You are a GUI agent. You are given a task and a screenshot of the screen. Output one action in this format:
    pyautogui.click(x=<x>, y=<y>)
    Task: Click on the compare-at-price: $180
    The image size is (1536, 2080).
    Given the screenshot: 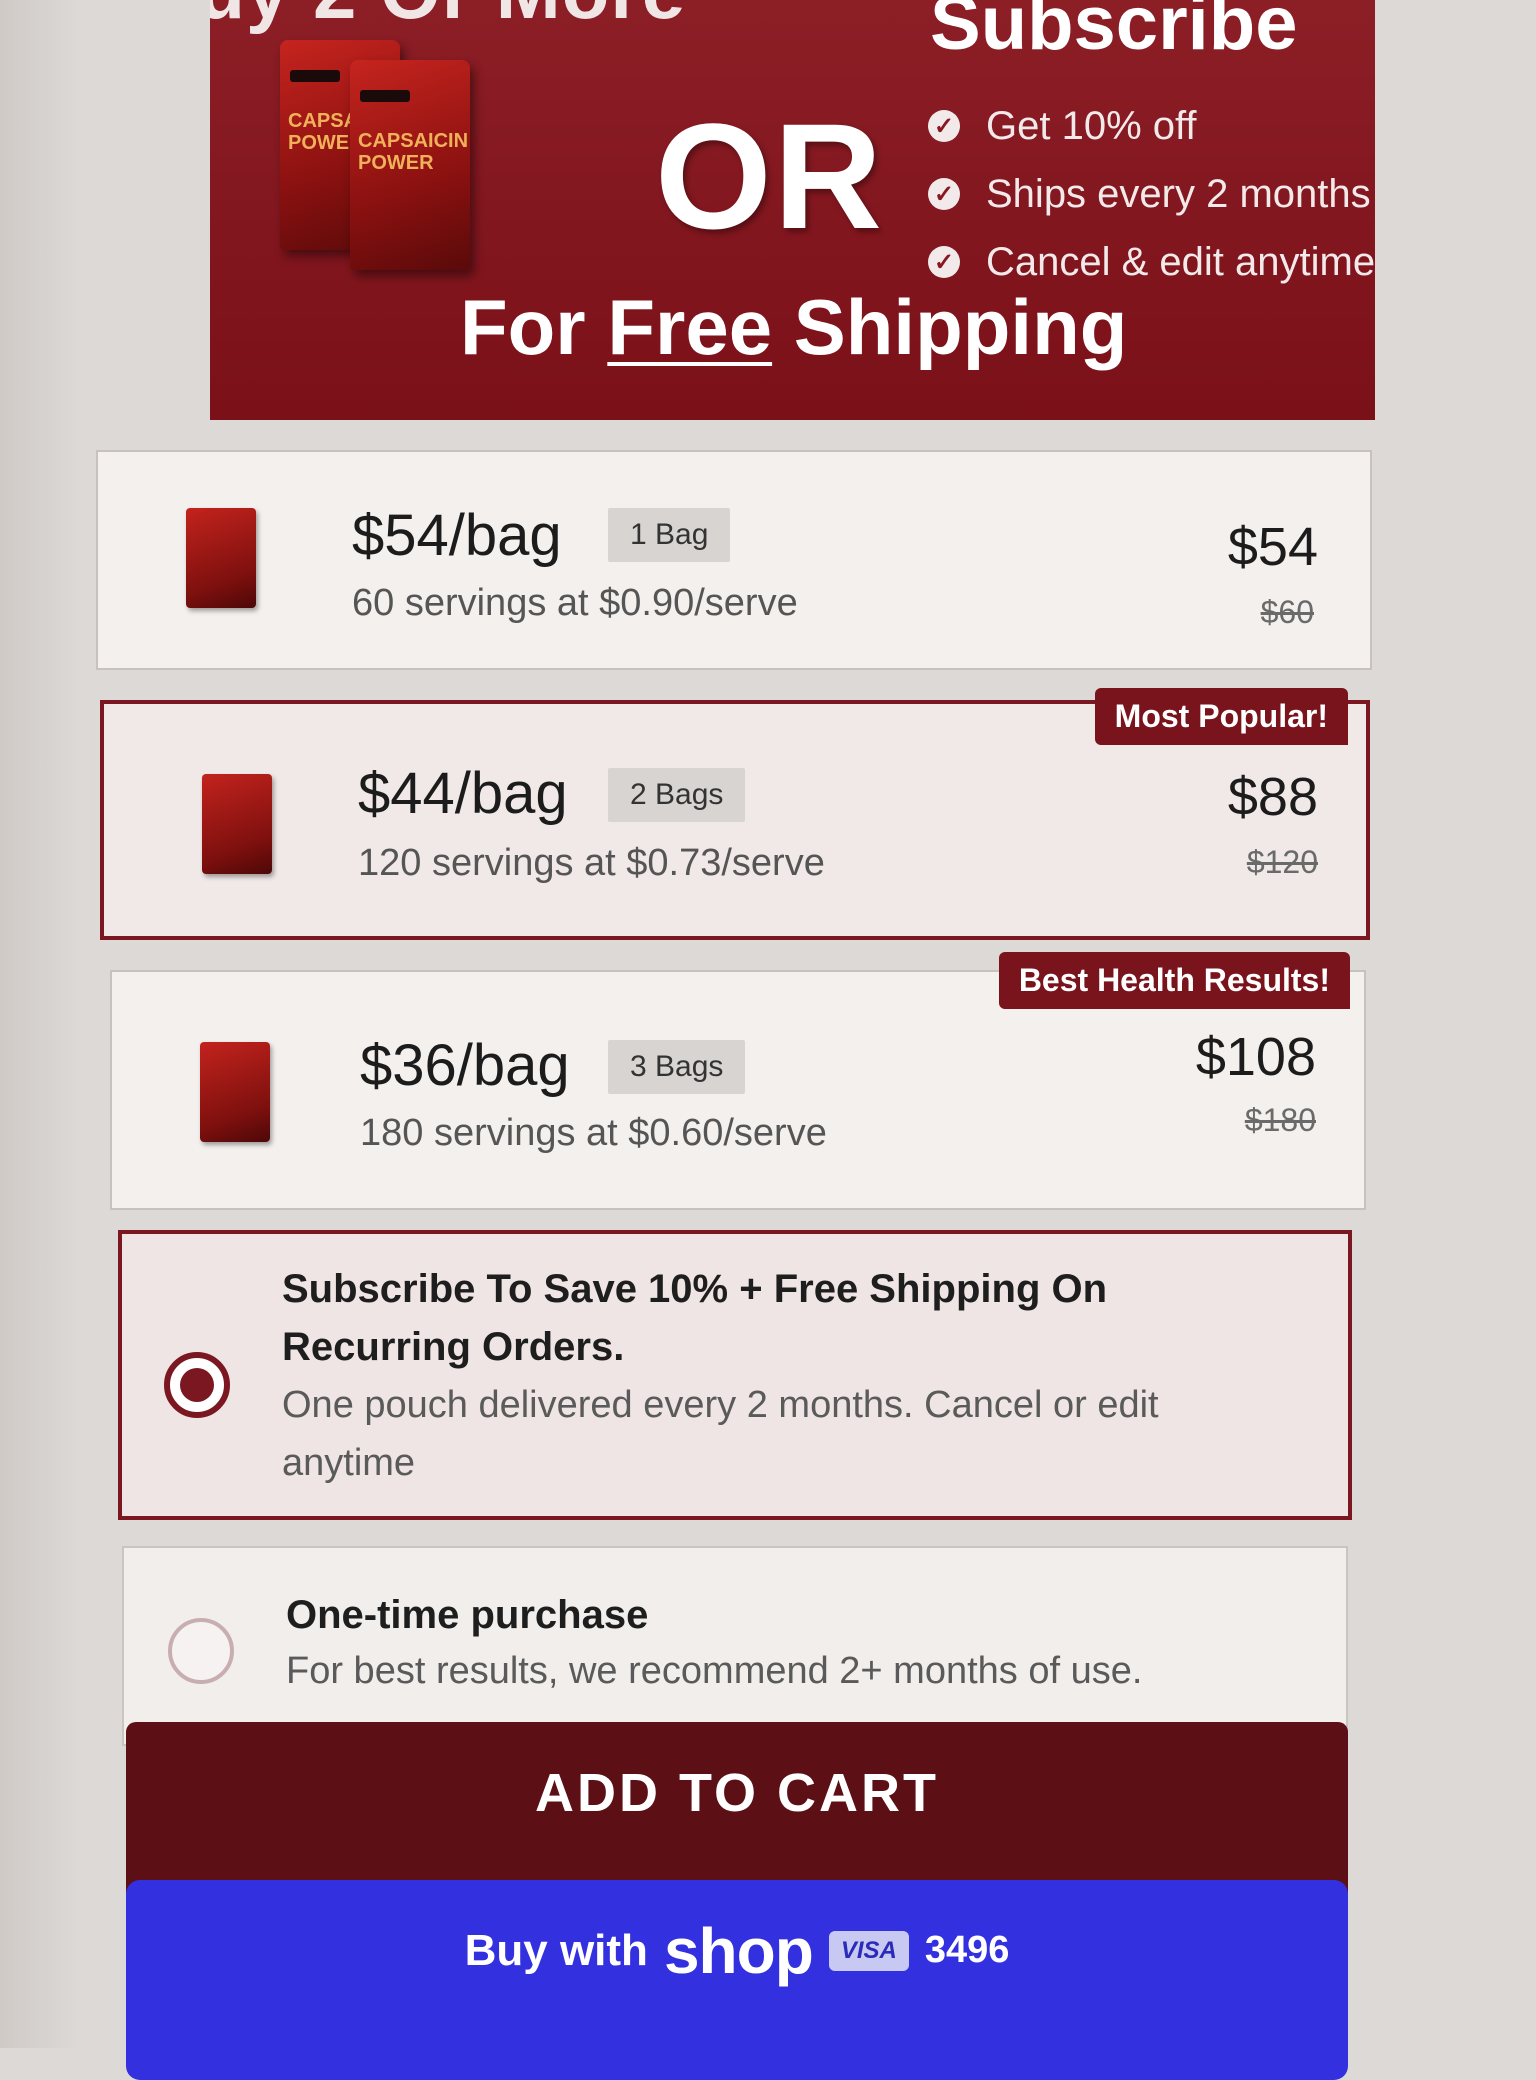 What is the action you would take?
    pyautogui.click(x=1280, y=1120)
    